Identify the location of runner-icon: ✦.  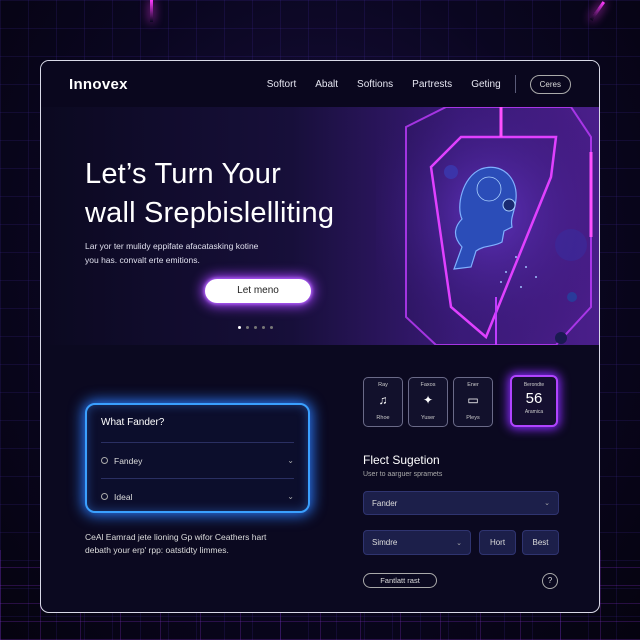
(428, 400).